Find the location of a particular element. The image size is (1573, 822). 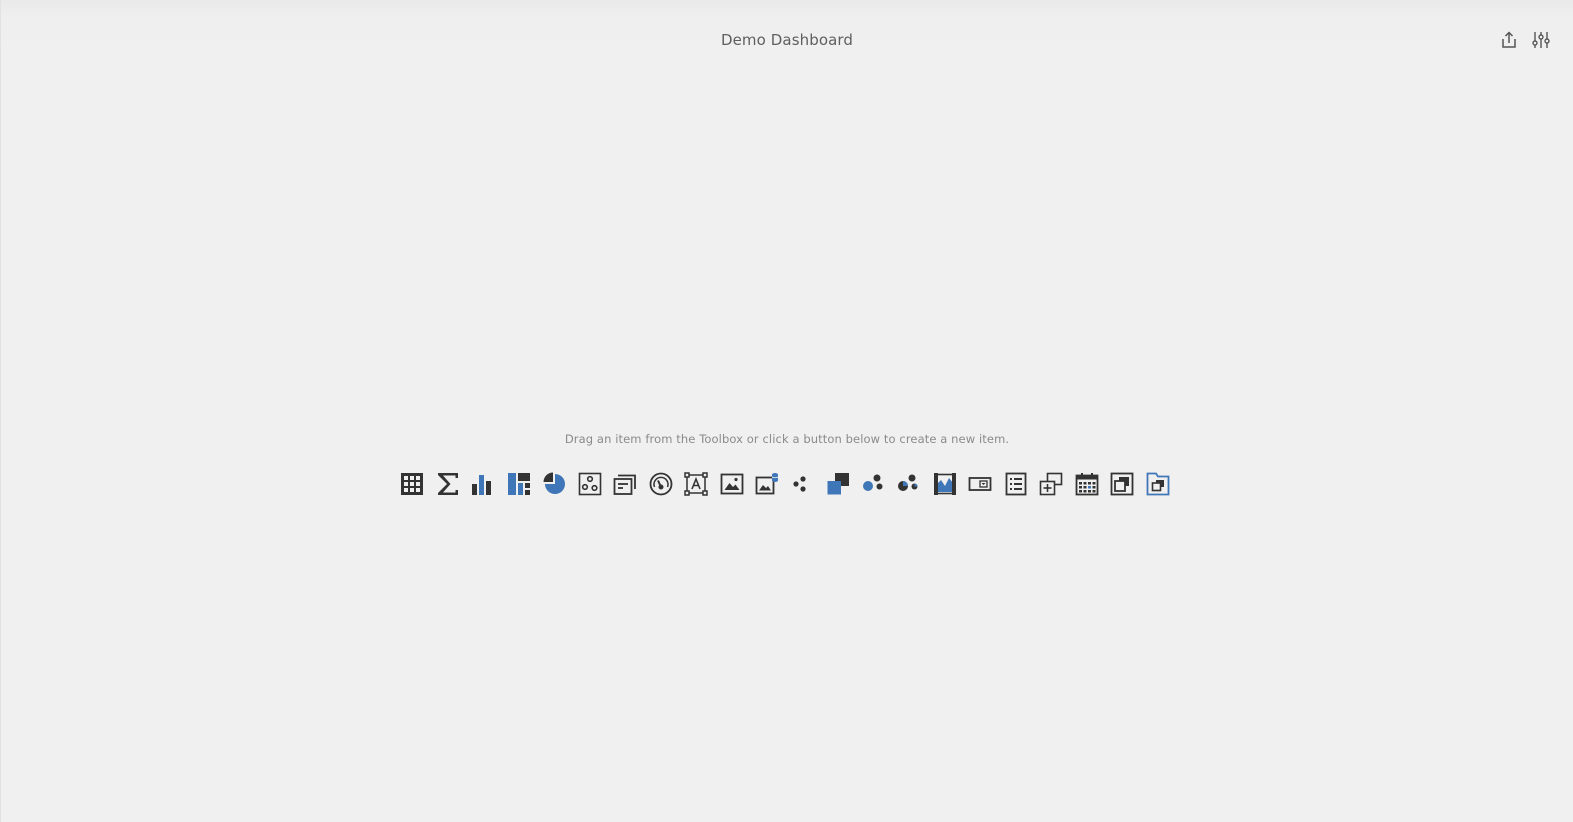

group-icon is located at coordinates (1122, 484).